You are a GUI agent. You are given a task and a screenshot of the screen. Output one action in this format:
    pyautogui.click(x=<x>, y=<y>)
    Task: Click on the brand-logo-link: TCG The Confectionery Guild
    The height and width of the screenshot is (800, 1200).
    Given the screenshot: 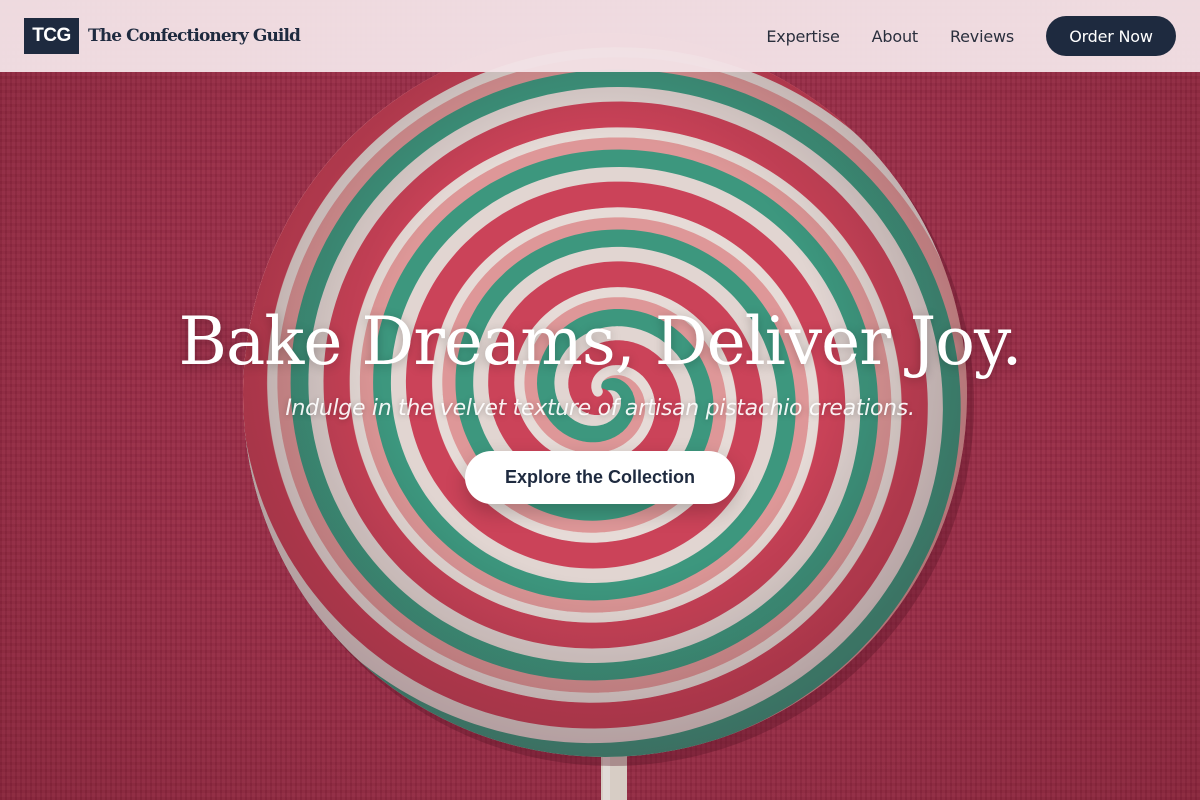 What is the action you would take?
    pyautogui.click(x=162, y=36)
    